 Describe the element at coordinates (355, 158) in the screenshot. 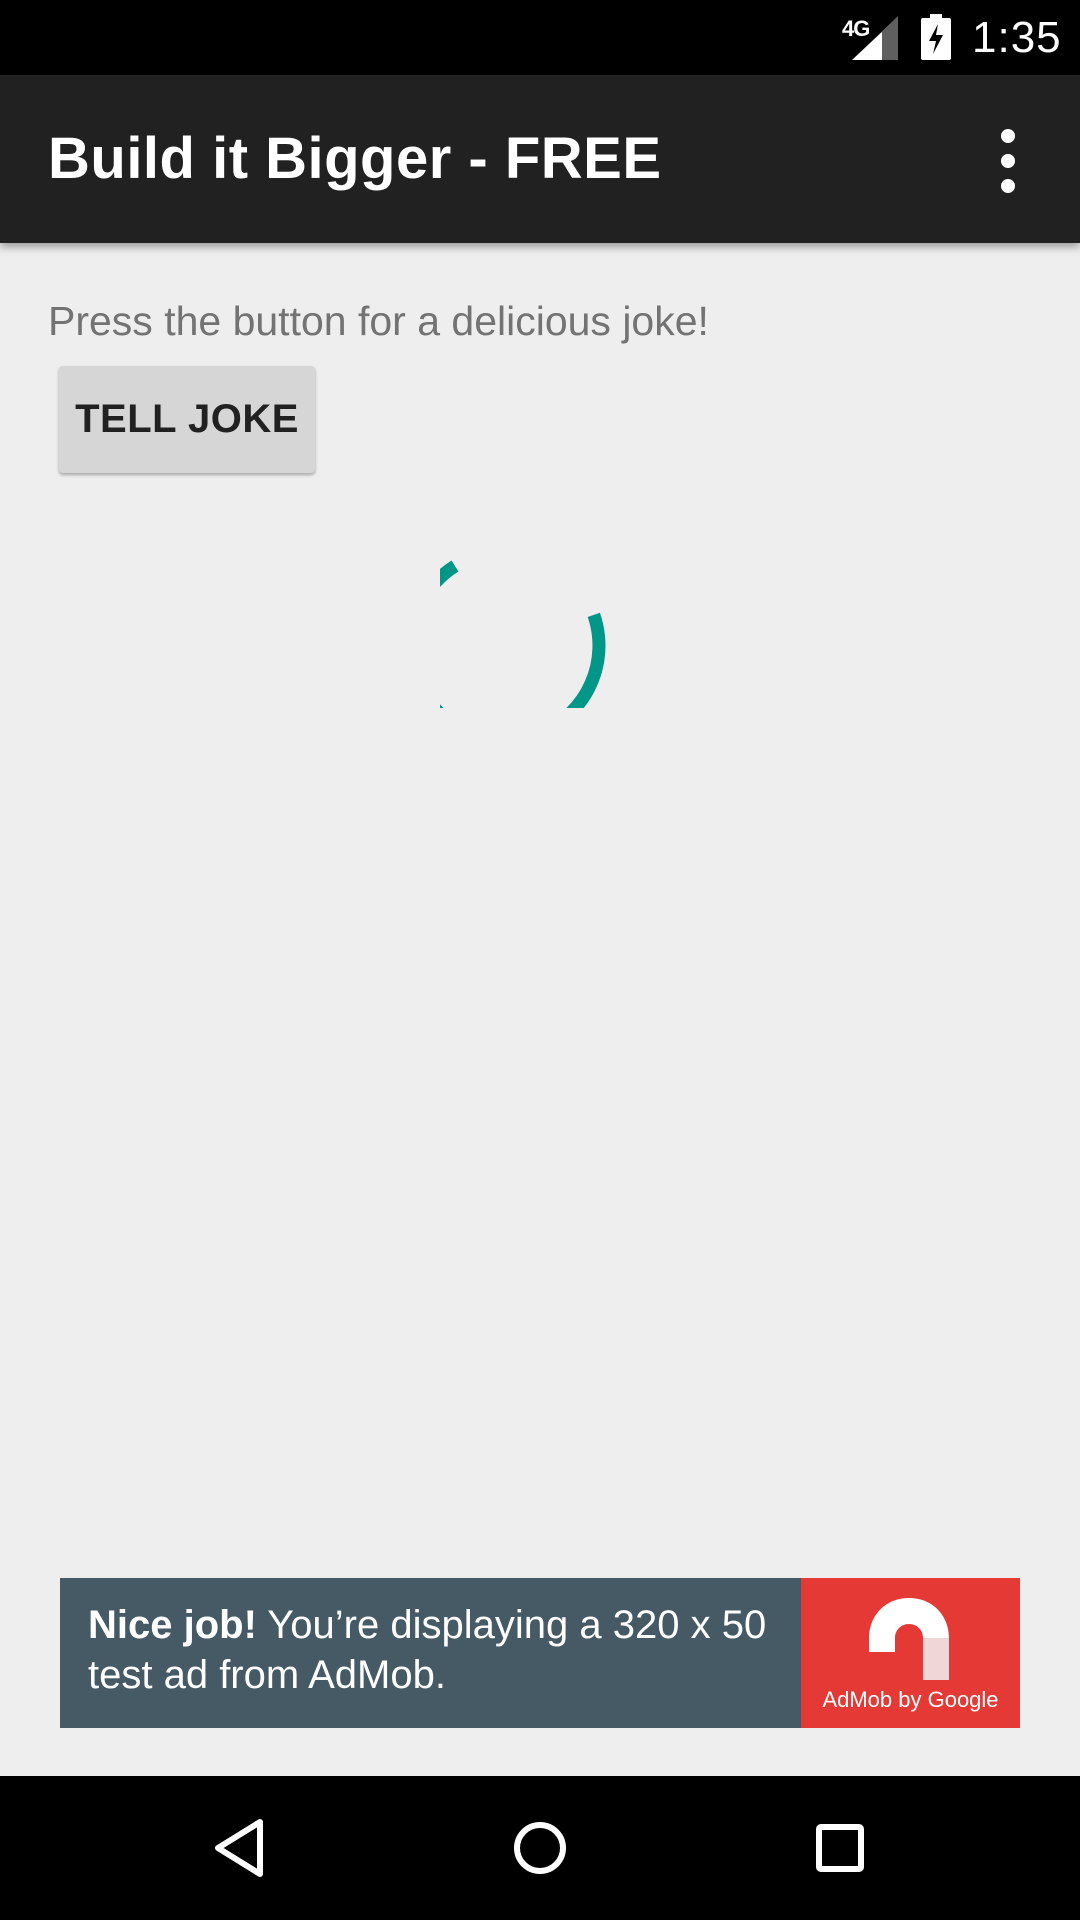

I see `app-title: Build it Bigger - FREE` at that location.